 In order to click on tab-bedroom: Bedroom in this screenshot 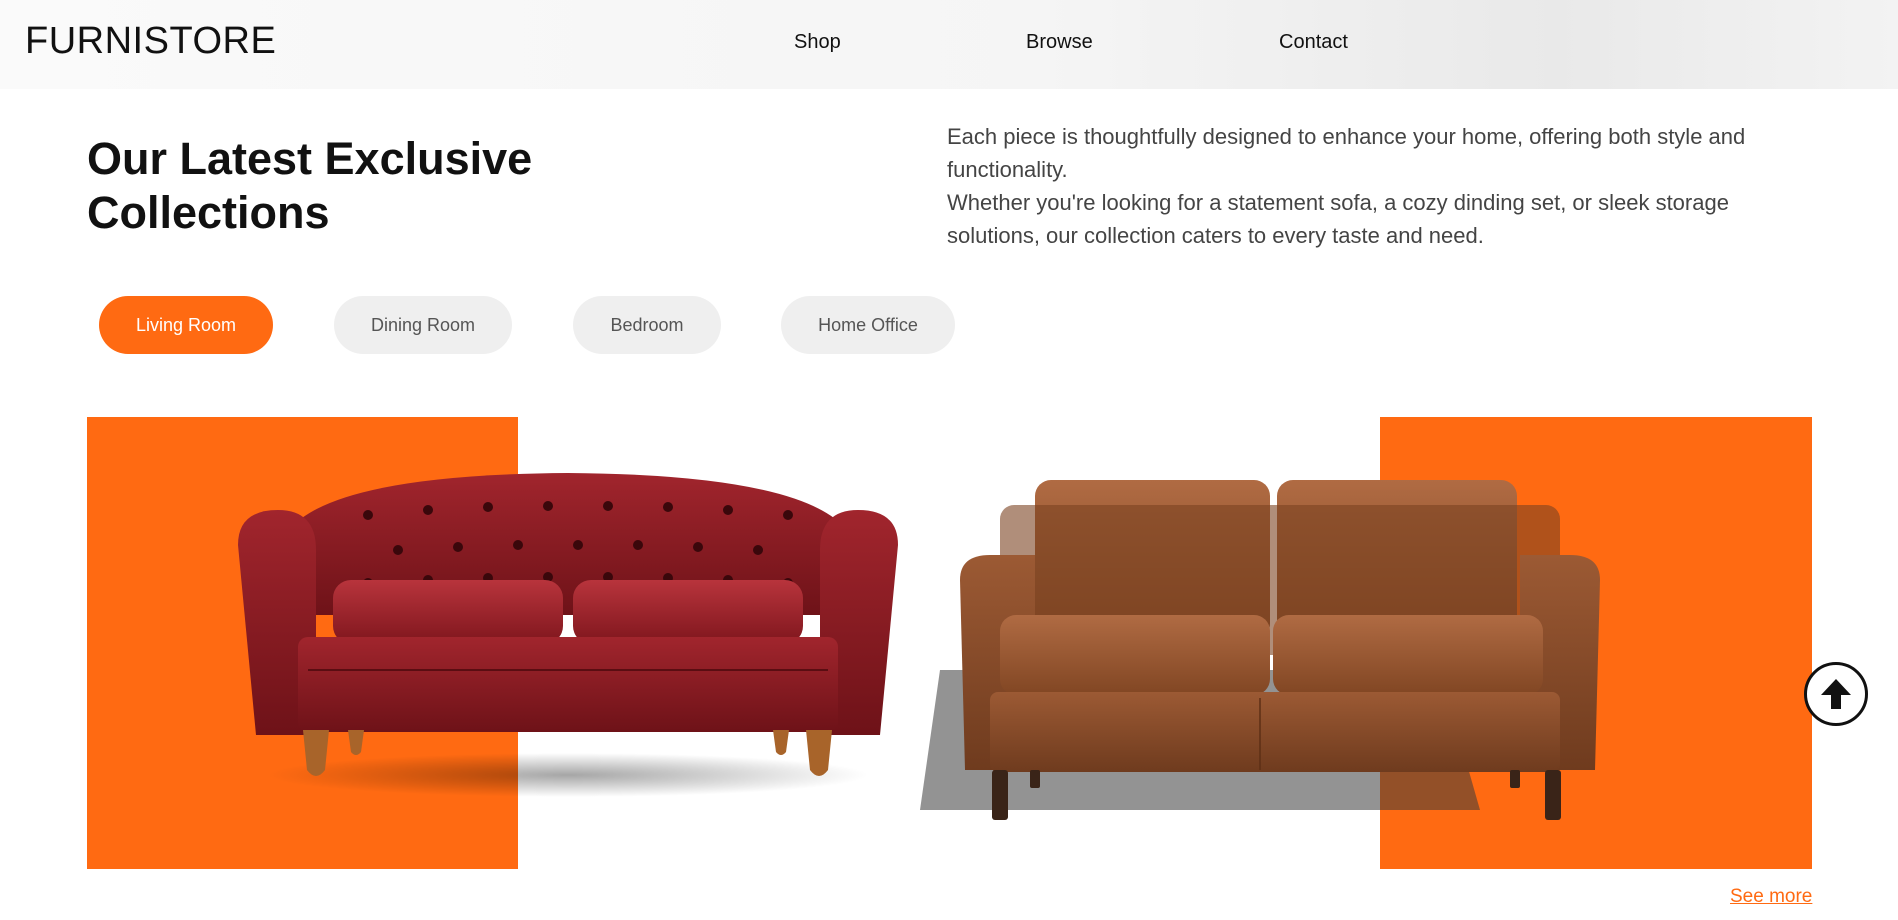, I will do `click(647, 325)`.